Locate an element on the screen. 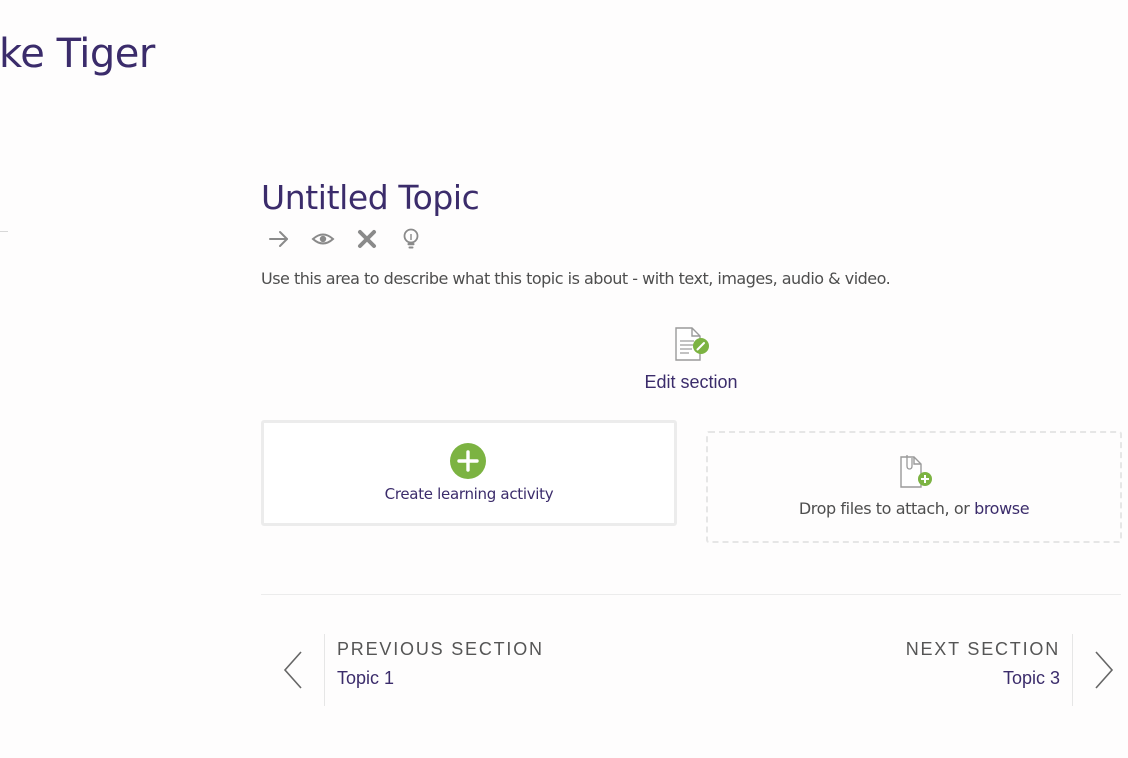  browse-link: browse is located at coordinates (1001, 508).